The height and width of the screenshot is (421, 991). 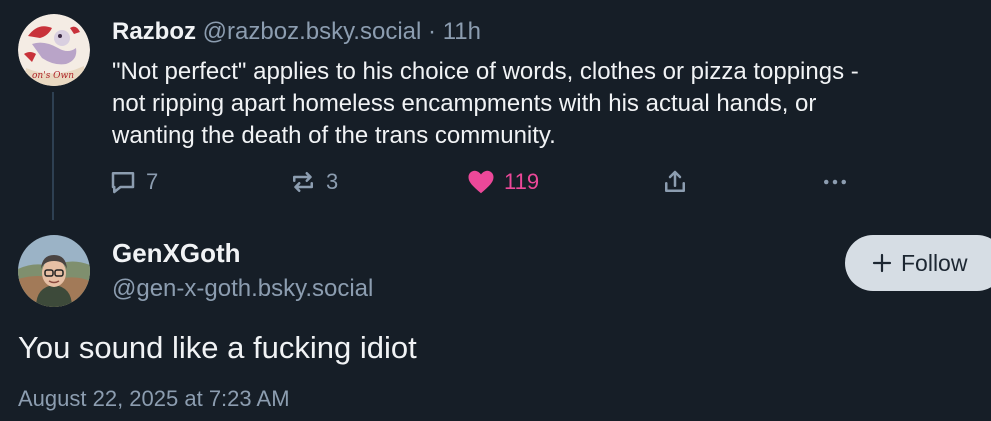 I want to click on reply-time-ago: 11h, so click(x=462, y=31).